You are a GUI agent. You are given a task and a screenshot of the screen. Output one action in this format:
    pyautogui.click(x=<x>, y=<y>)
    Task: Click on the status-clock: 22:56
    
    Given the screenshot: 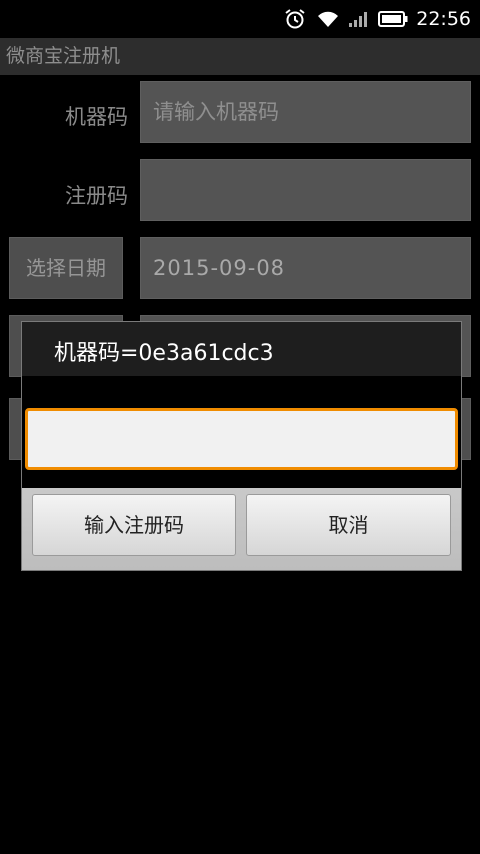 What is the action you would take?
    pyautogui.click(x=443, y=19)
    